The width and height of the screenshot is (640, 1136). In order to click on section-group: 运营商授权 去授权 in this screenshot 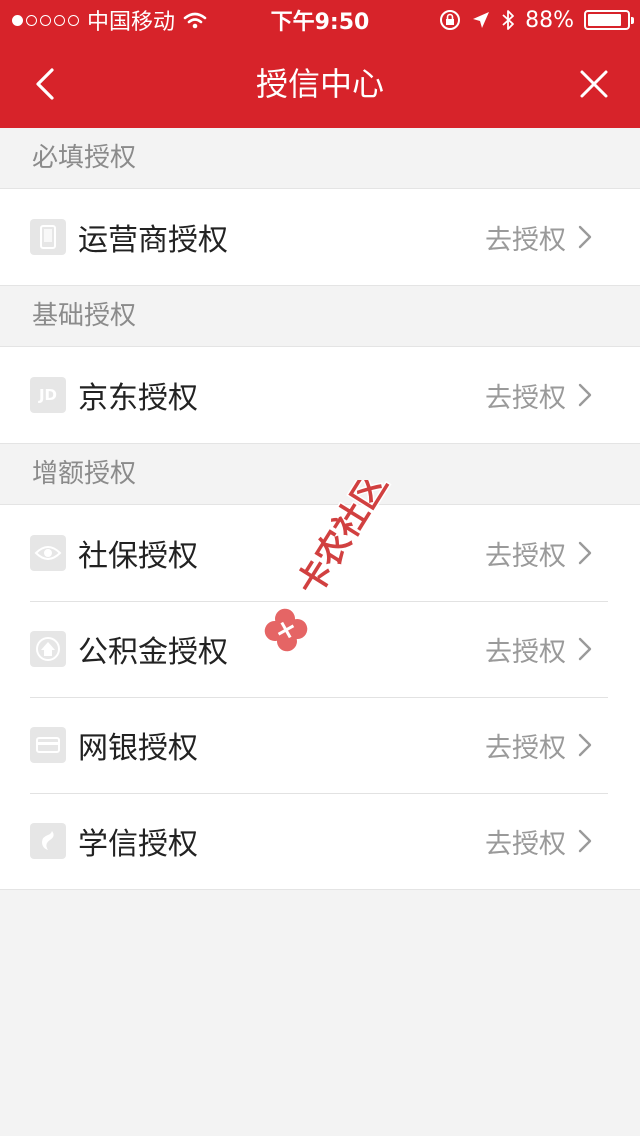, I will do `click(320, 237)`.